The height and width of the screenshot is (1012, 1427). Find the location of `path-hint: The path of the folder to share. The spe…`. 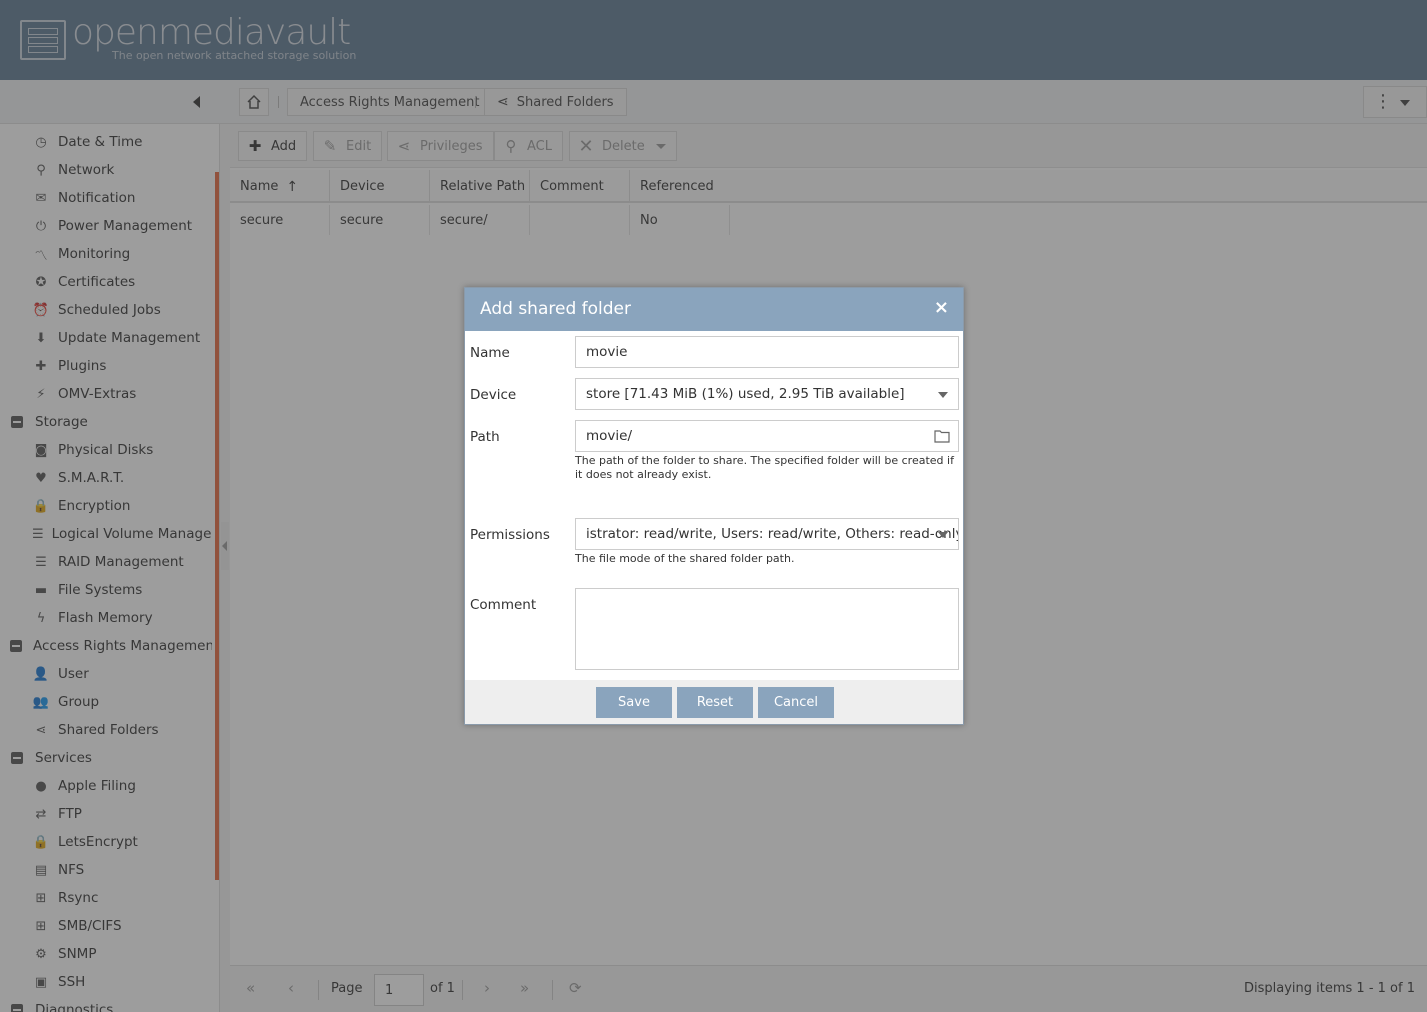

path-hint: The path of the folder to share. The spe… is located at coordinates (764, 467).